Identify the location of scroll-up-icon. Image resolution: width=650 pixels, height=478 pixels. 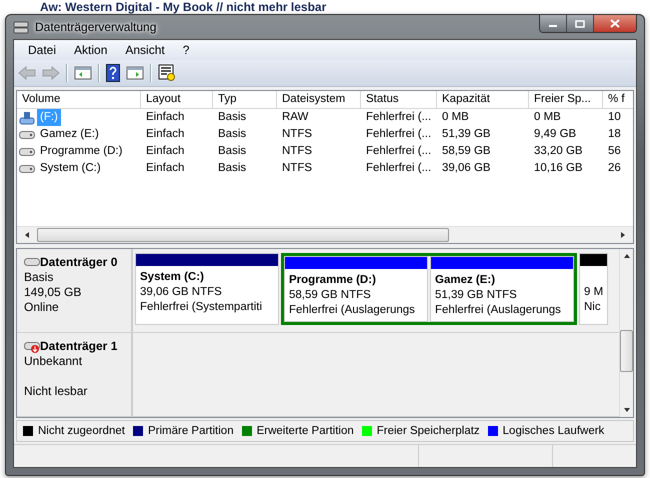
(626, 256).